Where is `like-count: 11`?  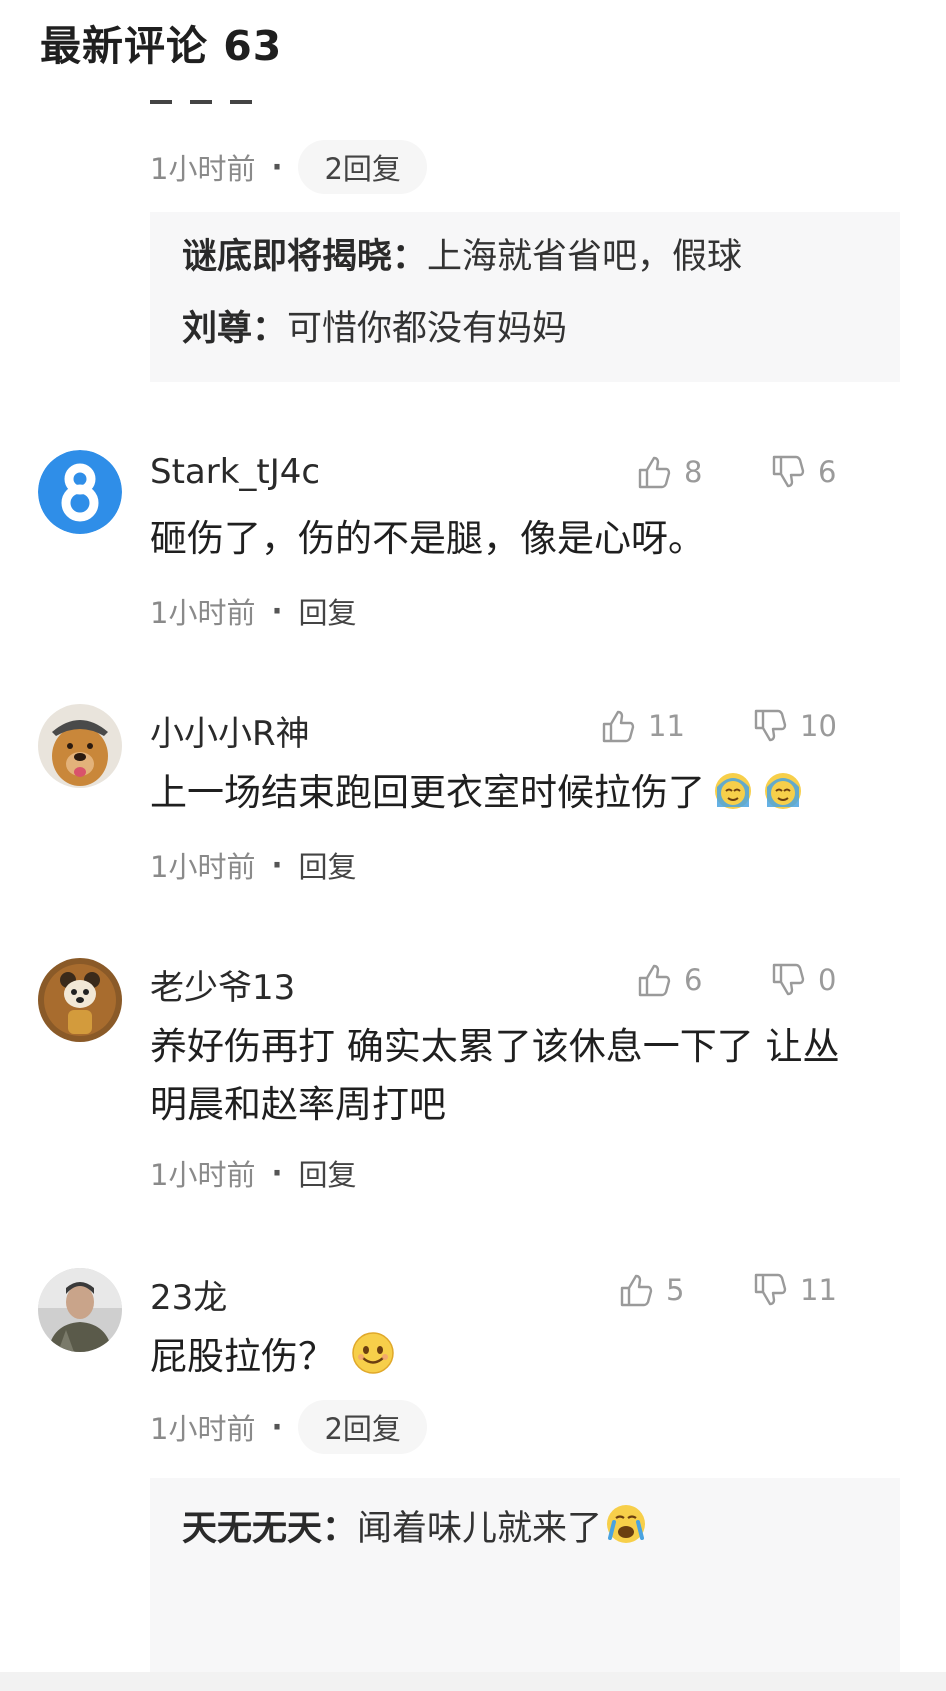 like-count: 11 is located at coordinates (666, 726).